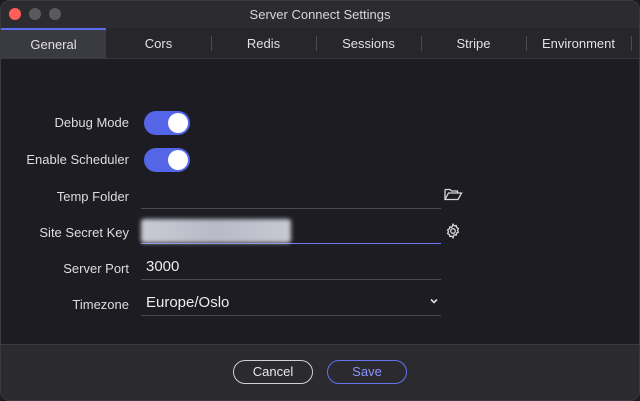  I want to click on gear-icon, so click(453, 233).